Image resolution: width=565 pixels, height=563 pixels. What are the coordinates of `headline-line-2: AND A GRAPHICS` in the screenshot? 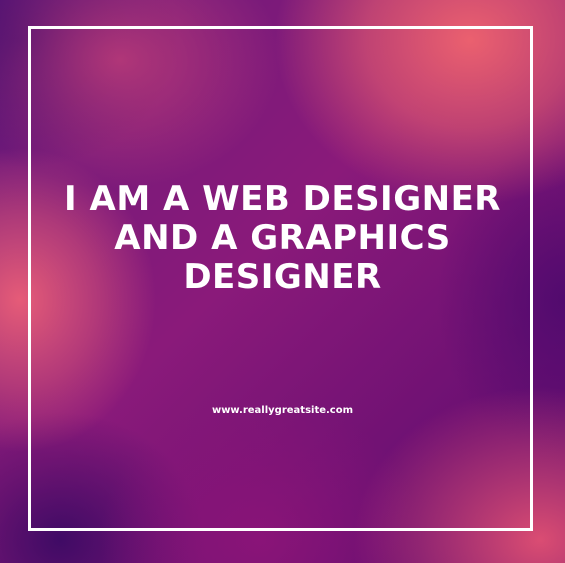 It's located at (282, 238).